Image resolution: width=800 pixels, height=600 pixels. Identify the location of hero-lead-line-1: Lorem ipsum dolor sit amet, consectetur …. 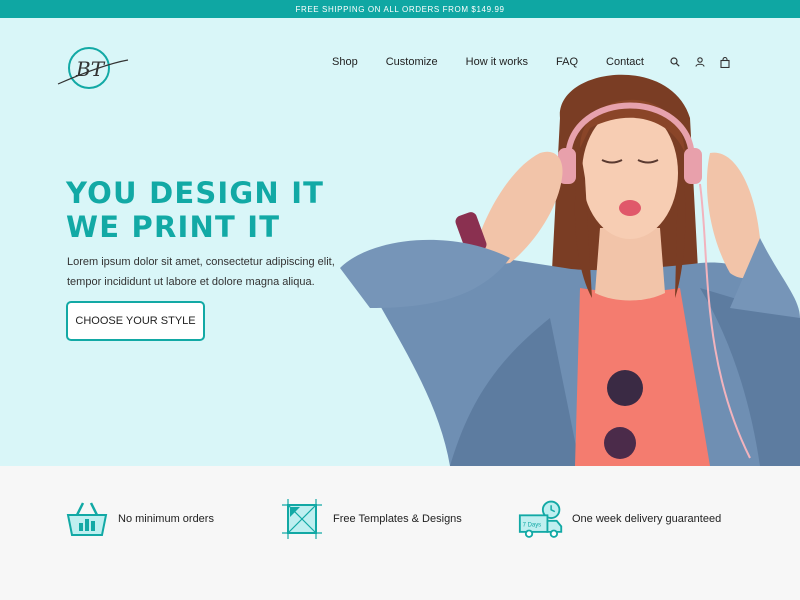
(201, 262).